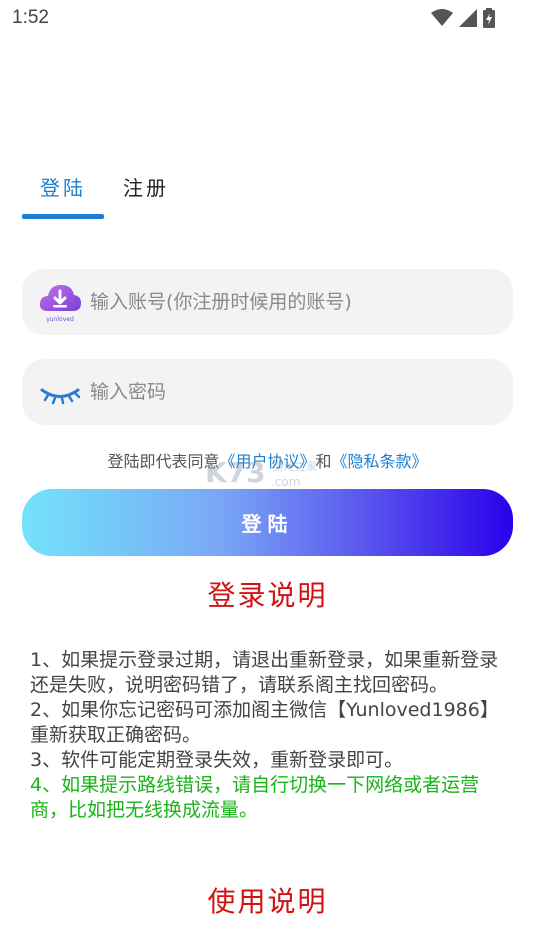  What do you see at coordinates (63, 186) in the screenshot?
I see `tab-login: 登陆` at bounding box center [63, 186].